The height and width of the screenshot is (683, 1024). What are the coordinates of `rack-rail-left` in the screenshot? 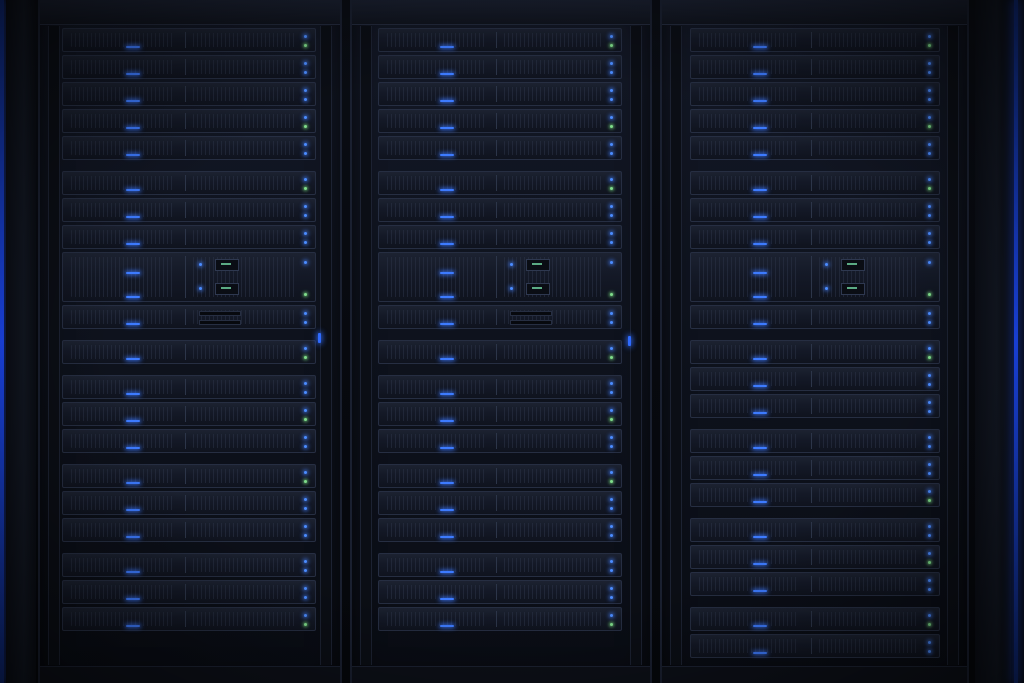 It's located at (676, 345).